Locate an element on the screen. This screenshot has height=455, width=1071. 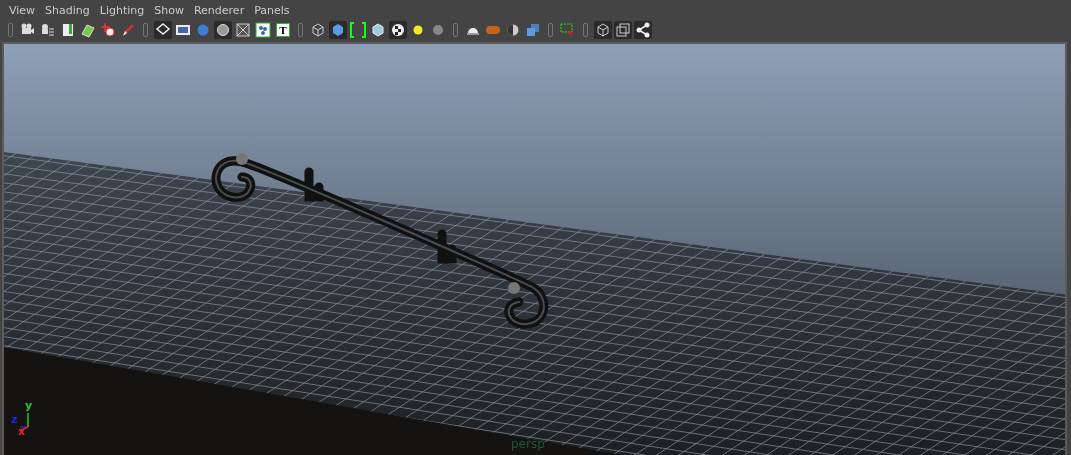
nodes-button is located at coordinates (643, 30).